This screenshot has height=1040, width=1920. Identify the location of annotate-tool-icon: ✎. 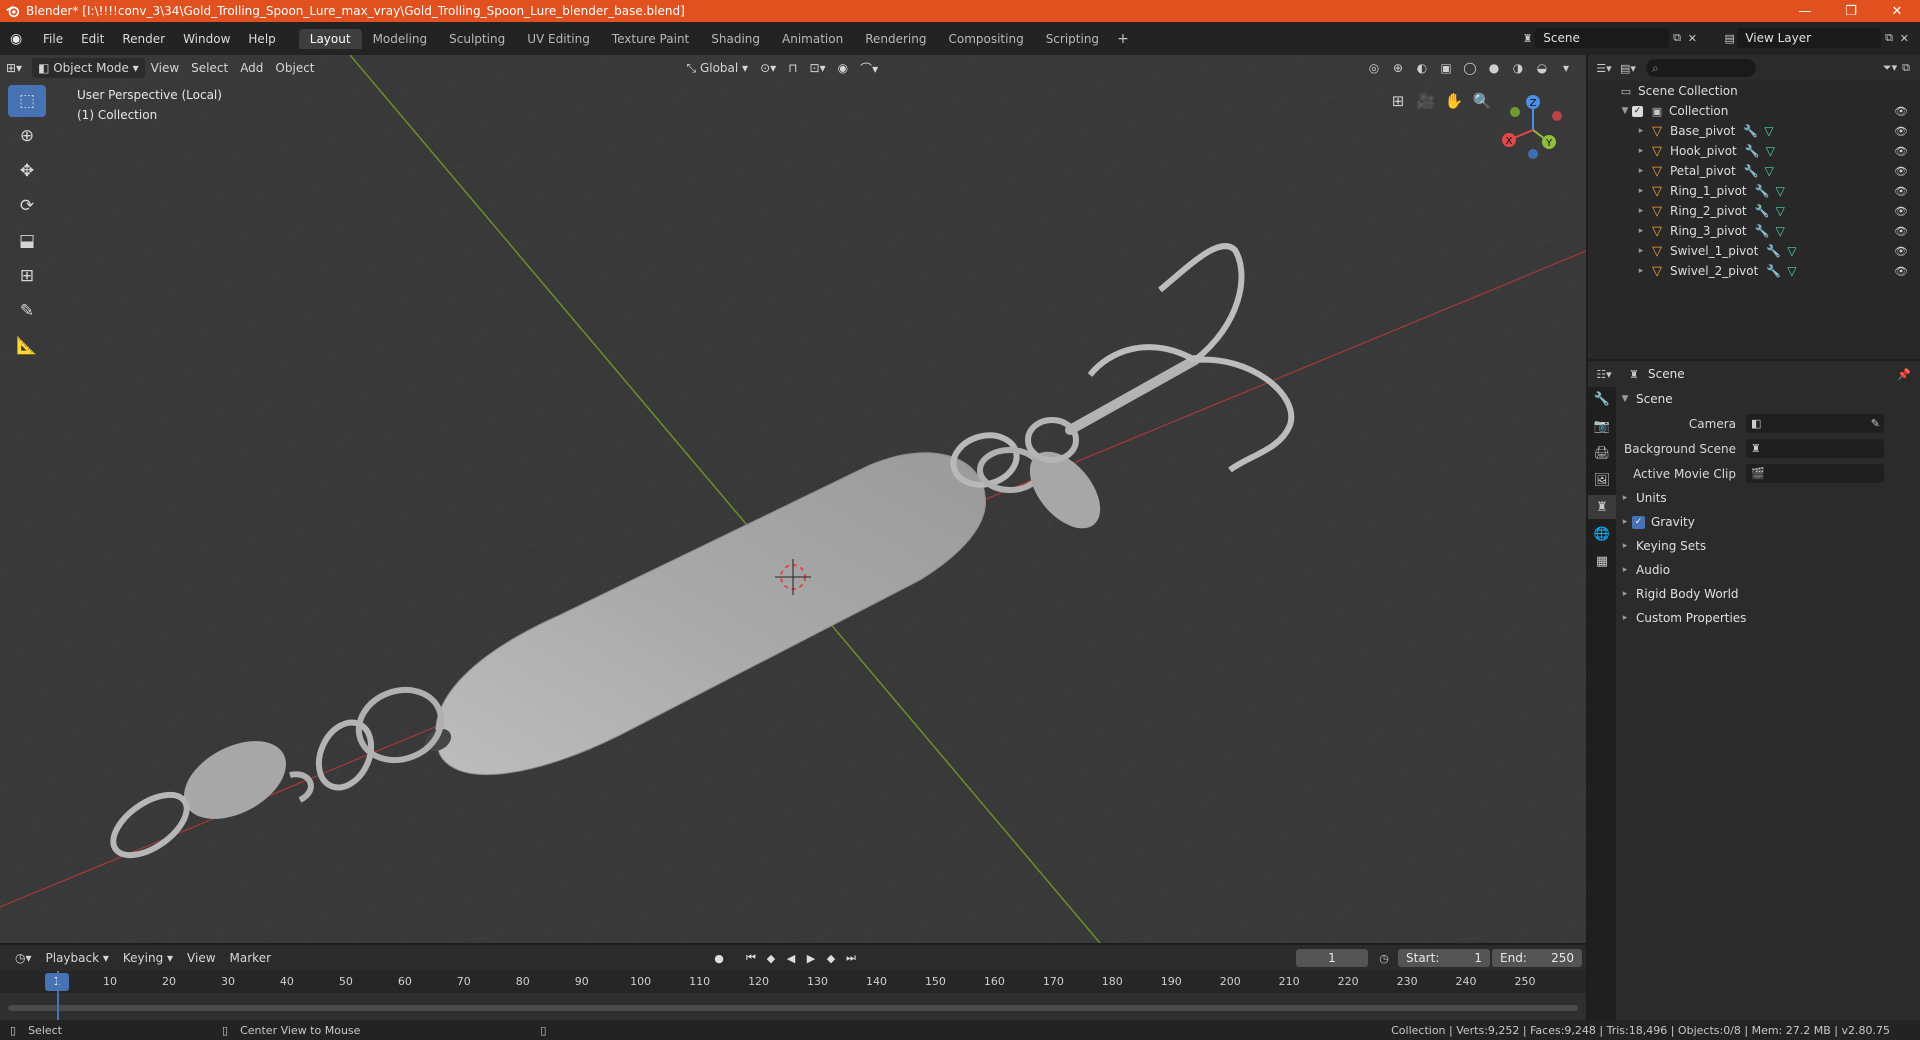
(27, 311).